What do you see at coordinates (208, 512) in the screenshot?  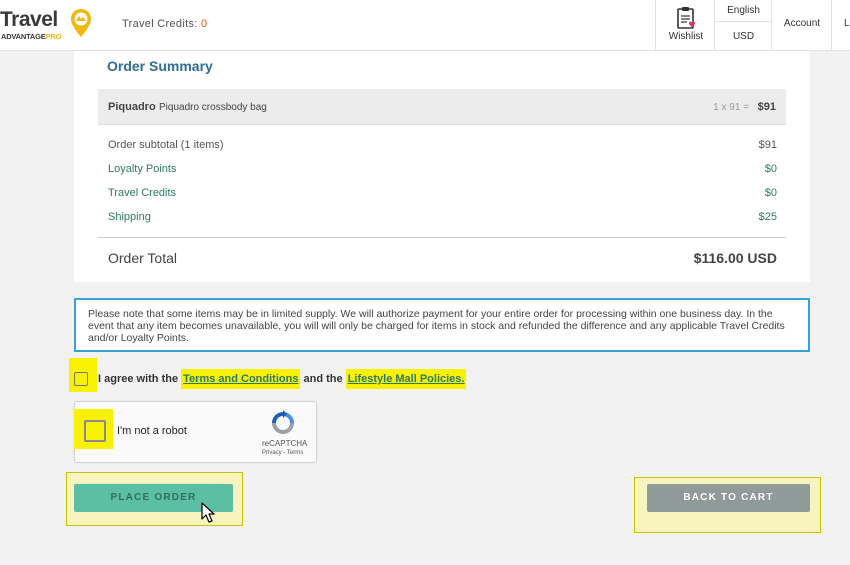 I see `mouse-cursor-icon` at bounding box center [208, 512].